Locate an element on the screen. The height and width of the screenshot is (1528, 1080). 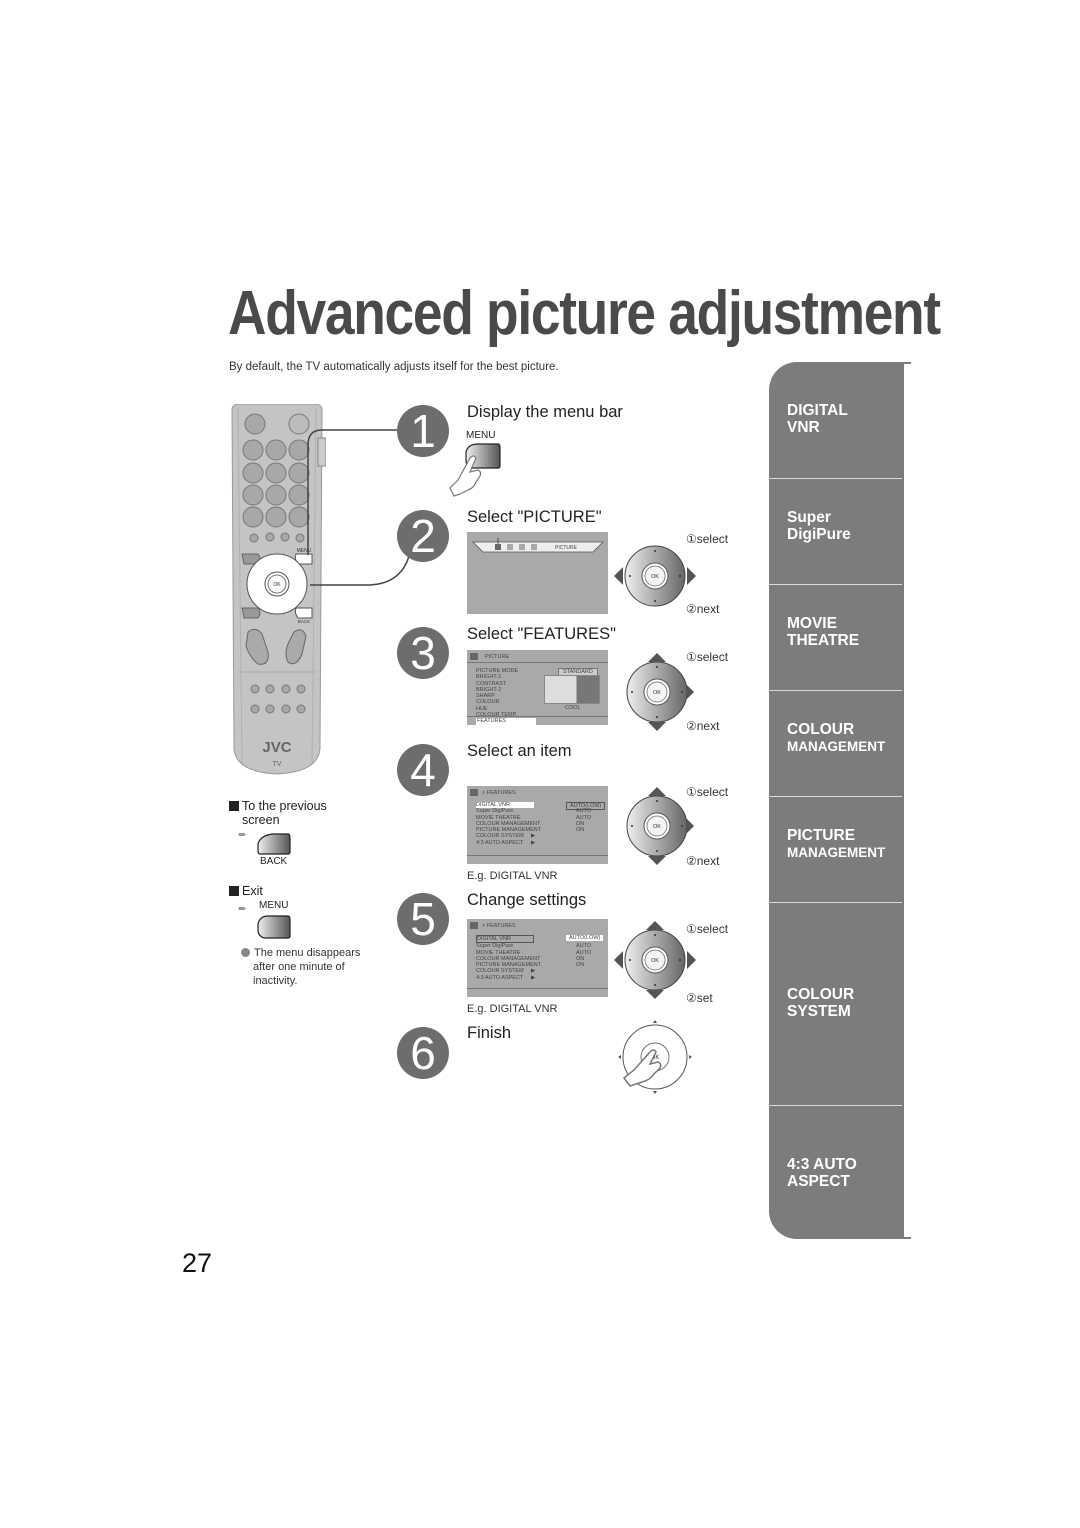
step-2-number: 2 is located at coordinates (423, 536).